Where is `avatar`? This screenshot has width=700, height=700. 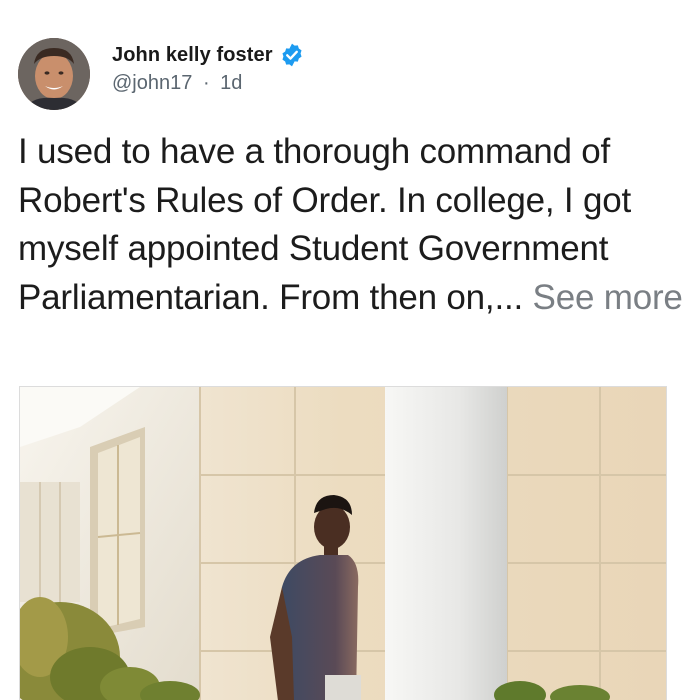
avatar is located at coordinates (54, 74).